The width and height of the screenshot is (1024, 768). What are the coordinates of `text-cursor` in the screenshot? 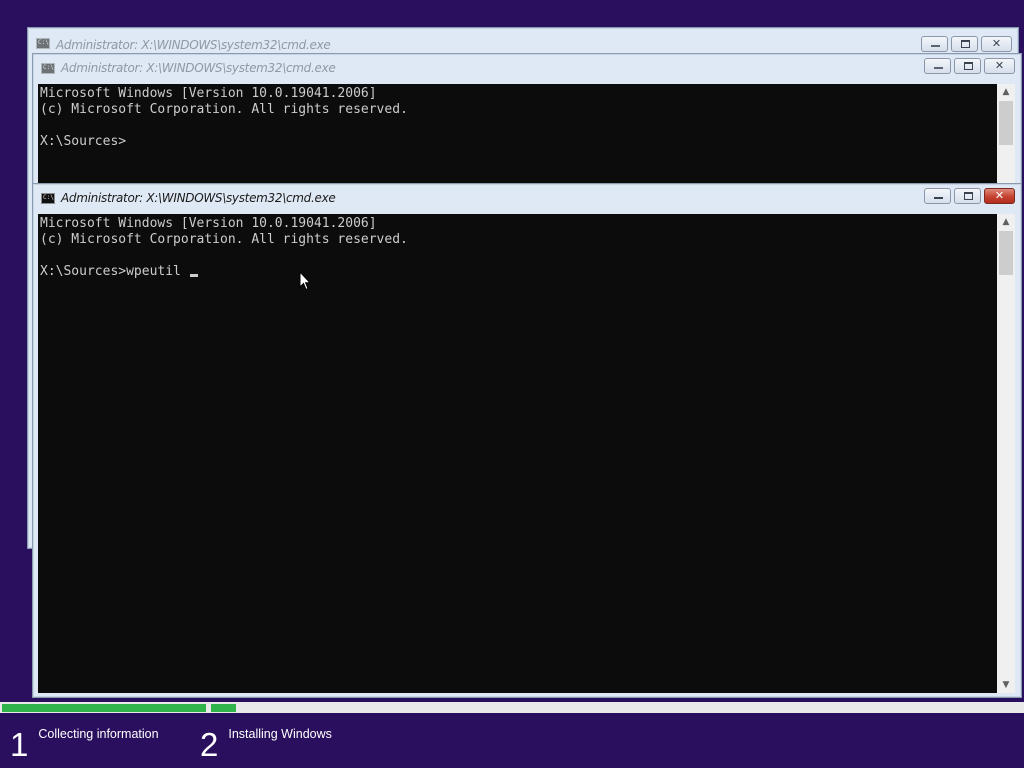 It's located at (193, 275).